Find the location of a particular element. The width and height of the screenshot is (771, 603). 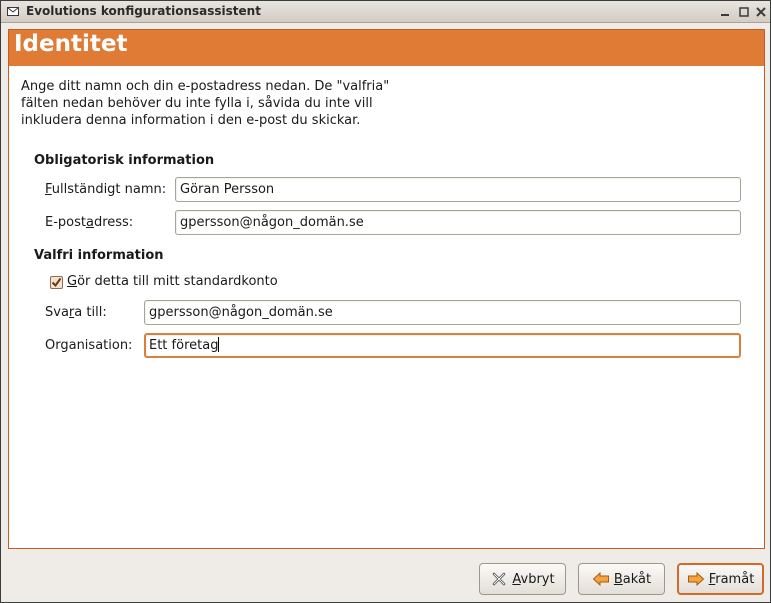

fullname-value: Göran Persson is located at coordinates (227, 189).